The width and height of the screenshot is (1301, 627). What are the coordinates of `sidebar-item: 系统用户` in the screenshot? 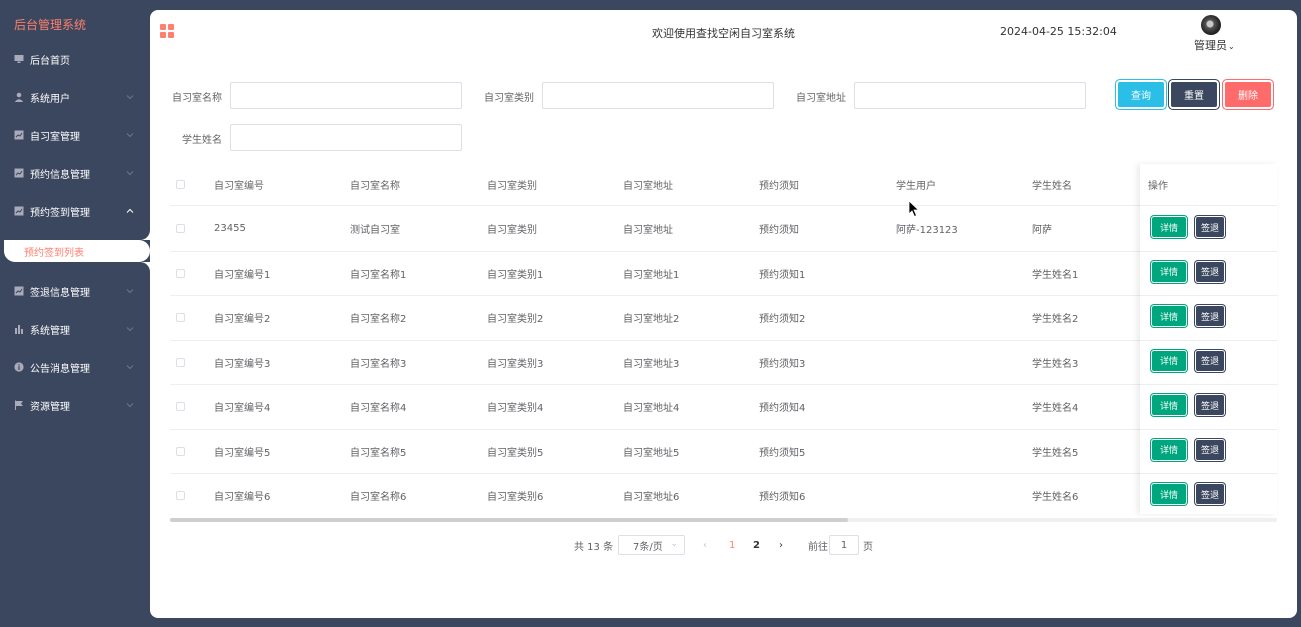 It's located at (75, 97).